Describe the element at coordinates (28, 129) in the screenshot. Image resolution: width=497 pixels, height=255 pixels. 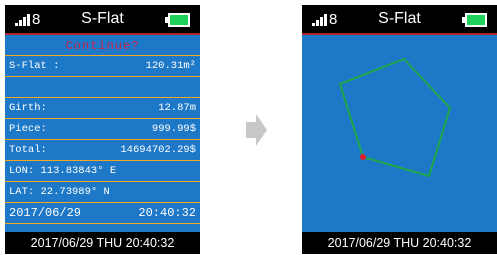
I see `piece-label: Piece:` at that location.